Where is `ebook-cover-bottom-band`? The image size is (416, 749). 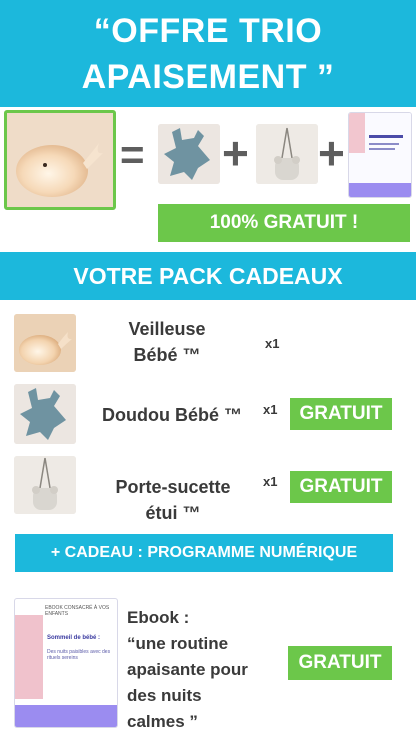
ebook-cover-bottom-band is located at coordinates (66, 716).